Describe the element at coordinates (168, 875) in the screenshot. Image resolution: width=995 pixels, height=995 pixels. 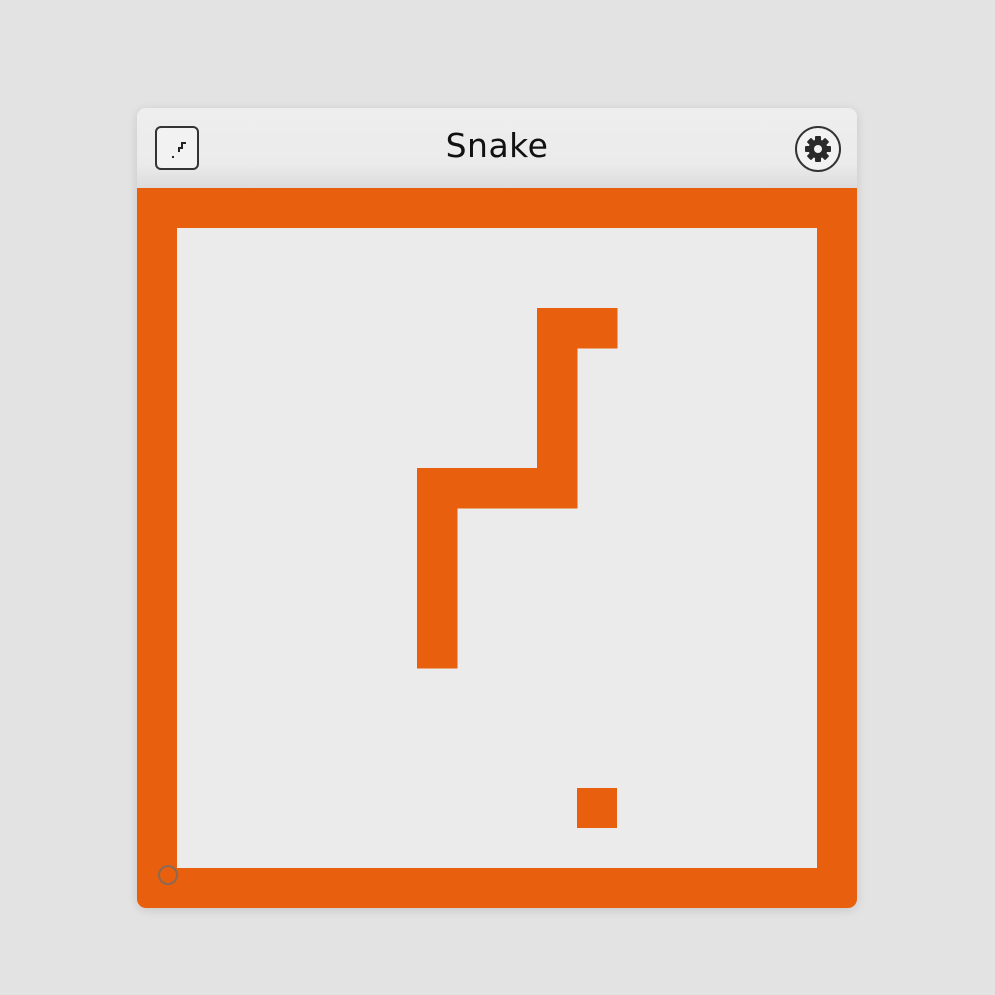
I see `ring-icon` at that location.